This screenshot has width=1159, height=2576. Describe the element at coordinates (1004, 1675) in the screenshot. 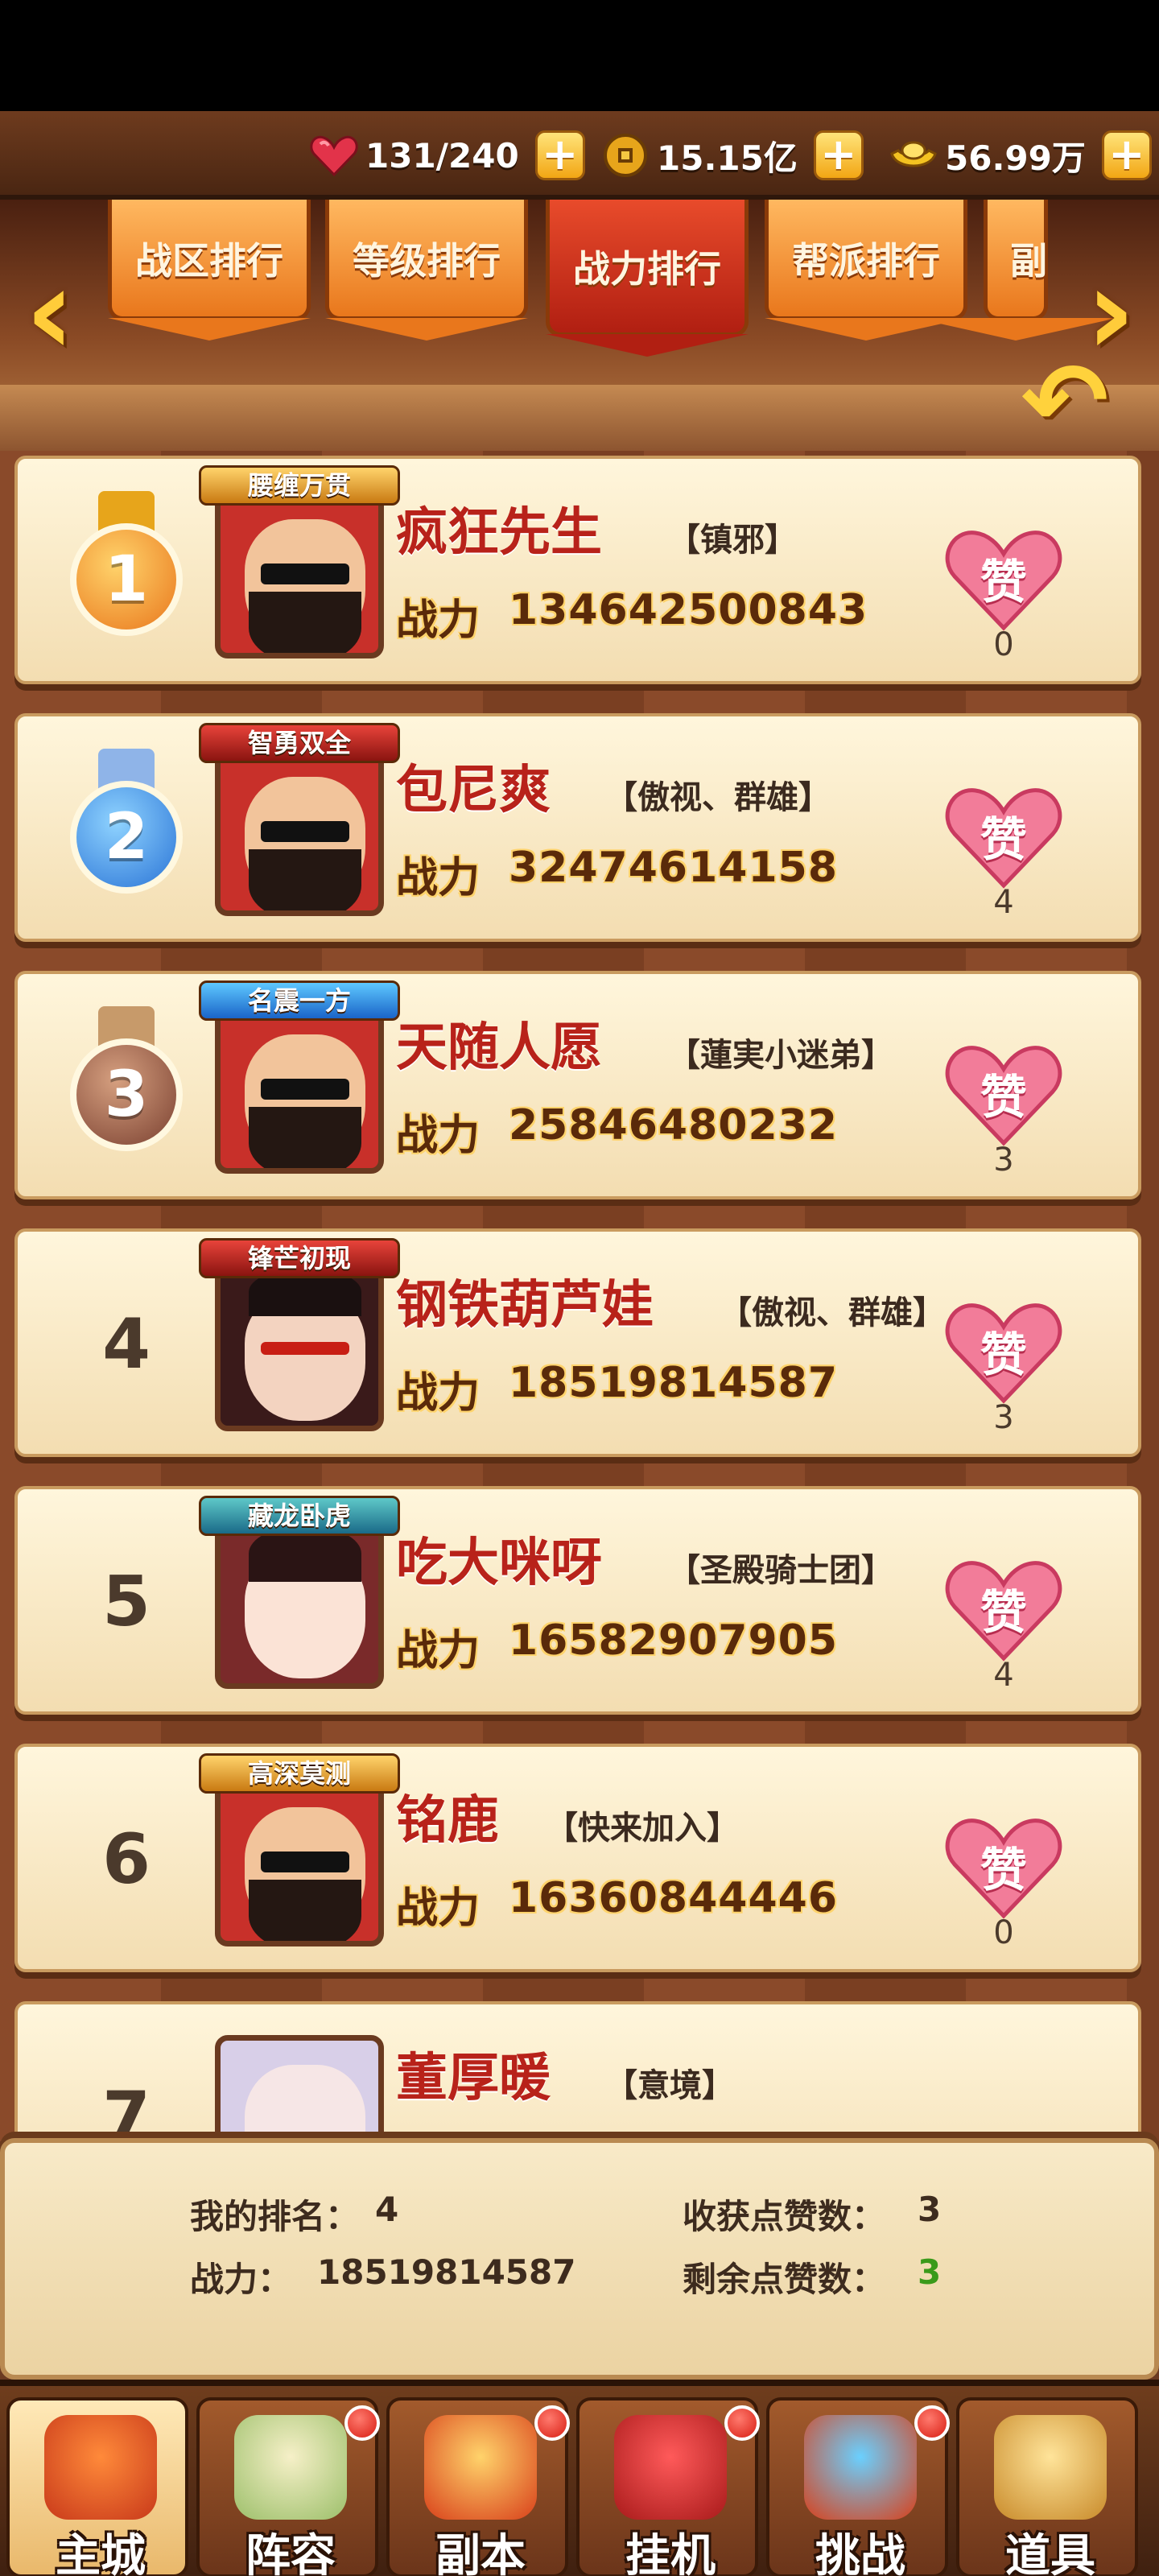

I see `like-count: 4` at that location.